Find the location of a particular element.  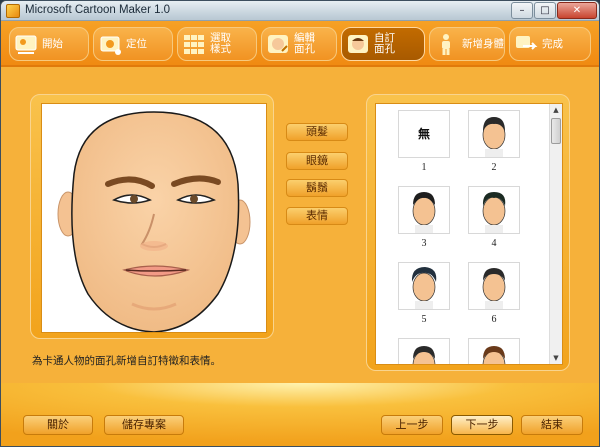

step-style: 選取 樣式 is located at coordinates (217, 44).